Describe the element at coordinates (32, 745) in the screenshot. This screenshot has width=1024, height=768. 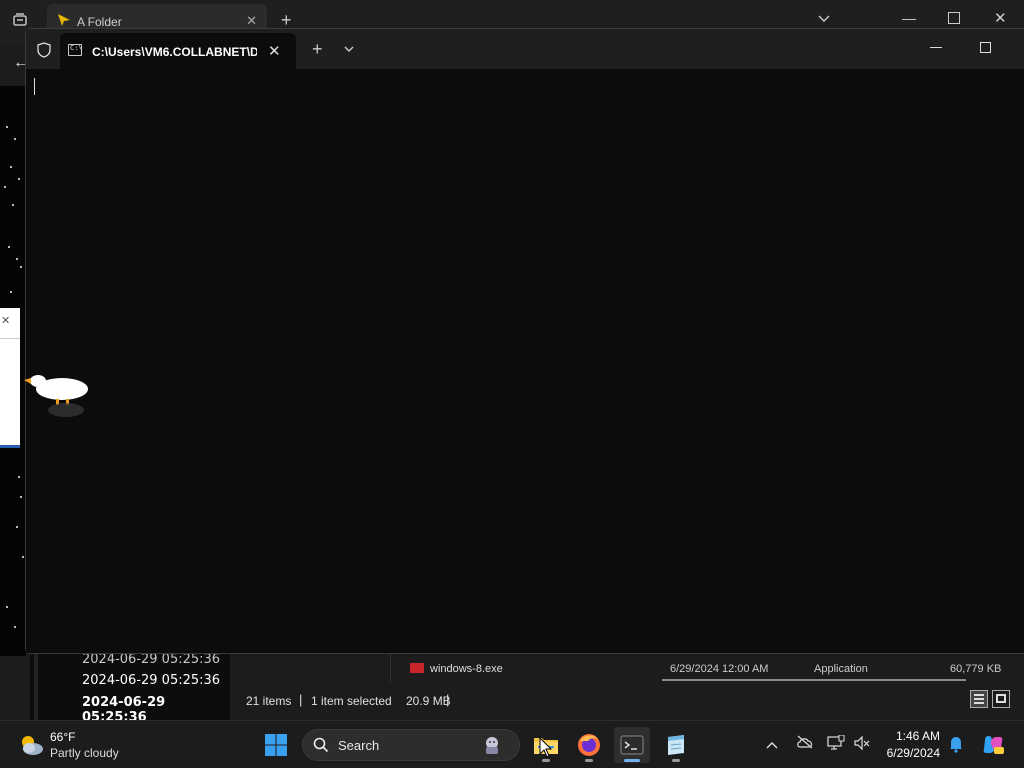
I see `partly-cloudy-icon` at that location.